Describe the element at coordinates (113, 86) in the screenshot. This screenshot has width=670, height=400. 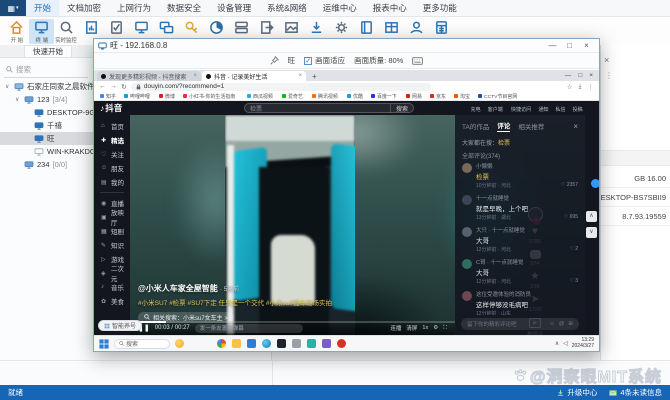
I see `forward-icon: →` at that location.